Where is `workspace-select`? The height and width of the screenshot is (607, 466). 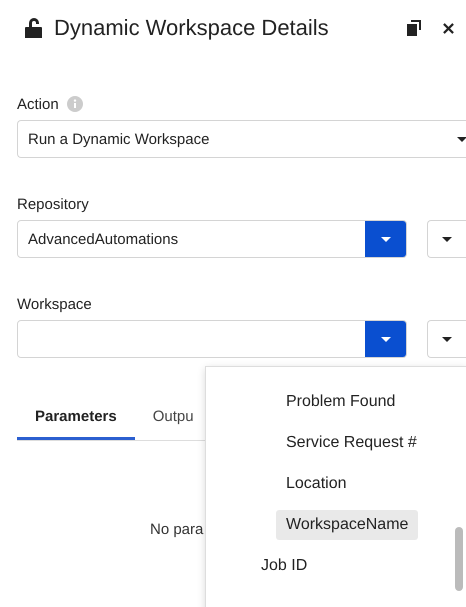
workspace-select is located at coordinates (212, 339).